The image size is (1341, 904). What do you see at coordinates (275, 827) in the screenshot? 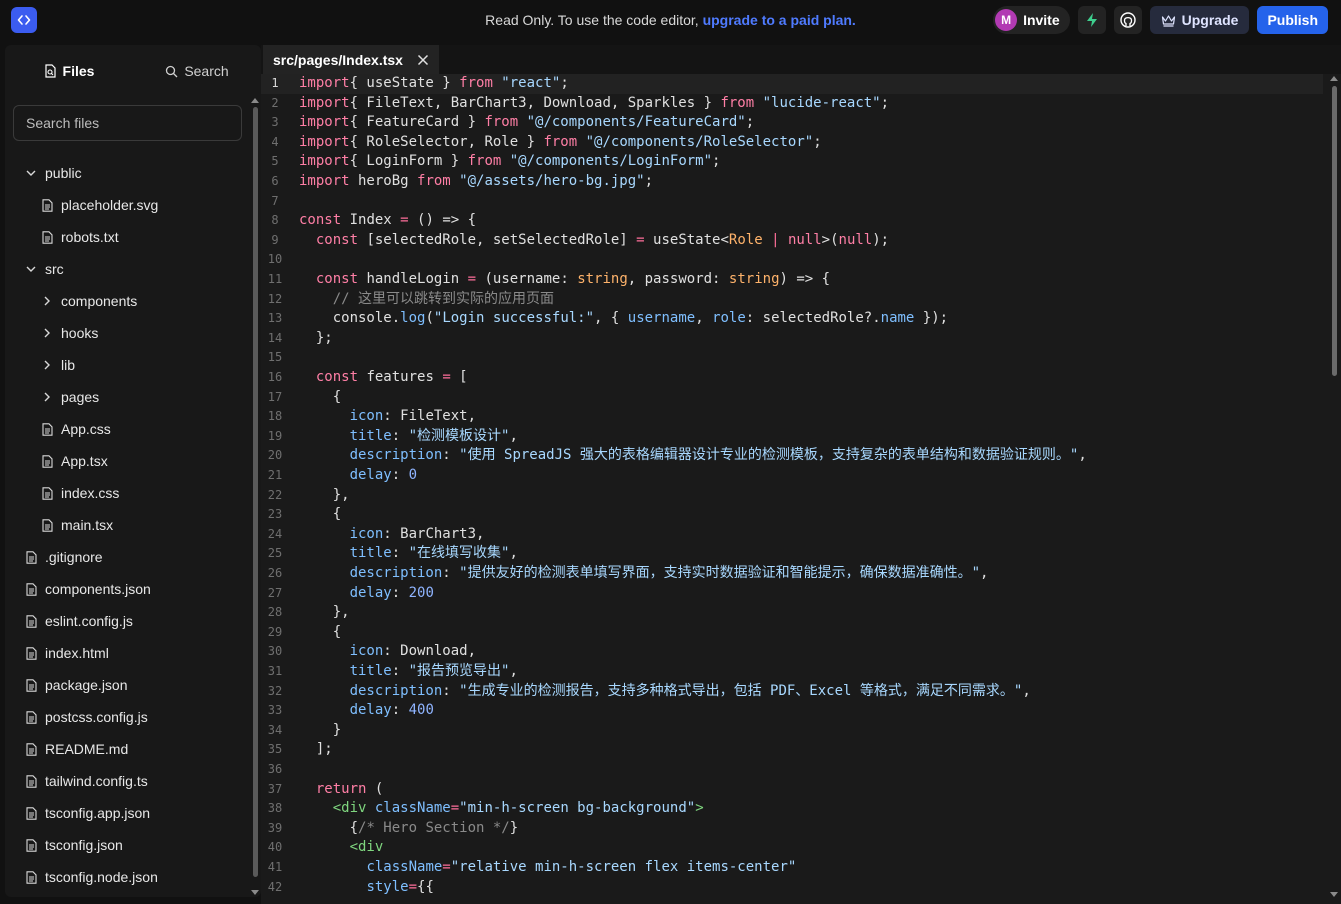
I see `line-number: 39` at bounding box center [275, 827].